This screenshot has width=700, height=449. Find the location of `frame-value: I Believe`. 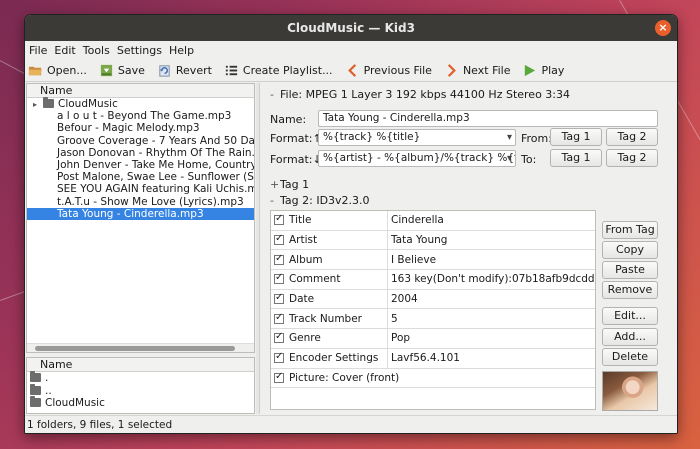

frame-value: I Believe is located at coordinates (491, 259).